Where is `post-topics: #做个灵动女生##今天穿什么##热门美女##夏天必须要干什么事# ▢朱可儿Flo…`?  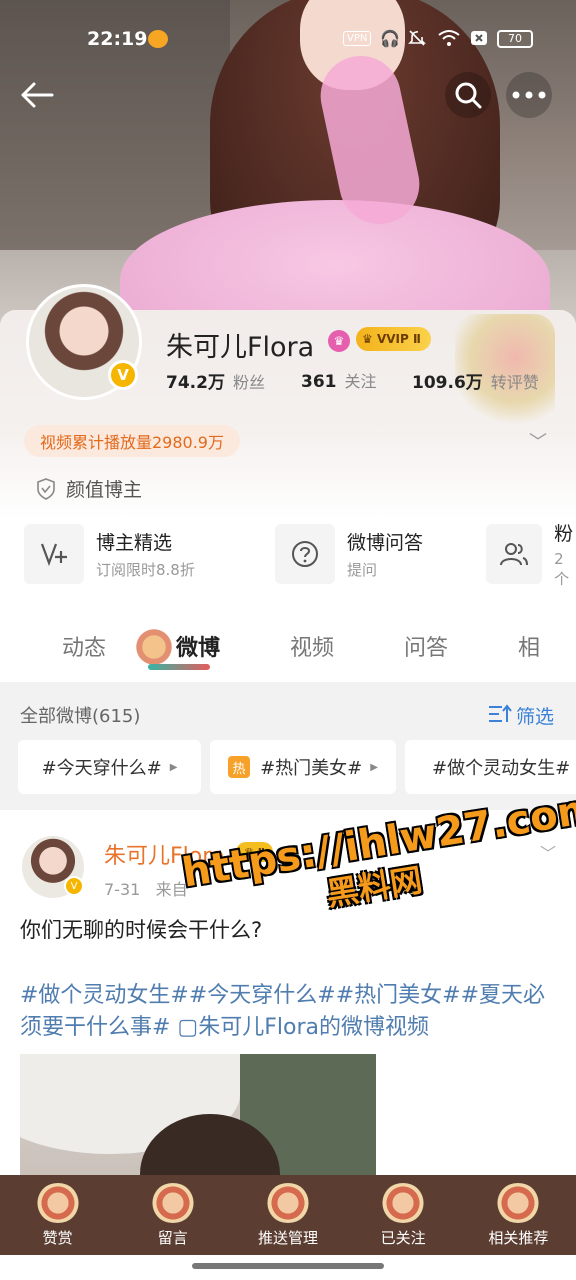 post-topics: #做个灵动女生##今天穿什么##热门美女##夏天必须要干什么事# ▢朱可儿Flo… is located at coordinates (290, 1012).